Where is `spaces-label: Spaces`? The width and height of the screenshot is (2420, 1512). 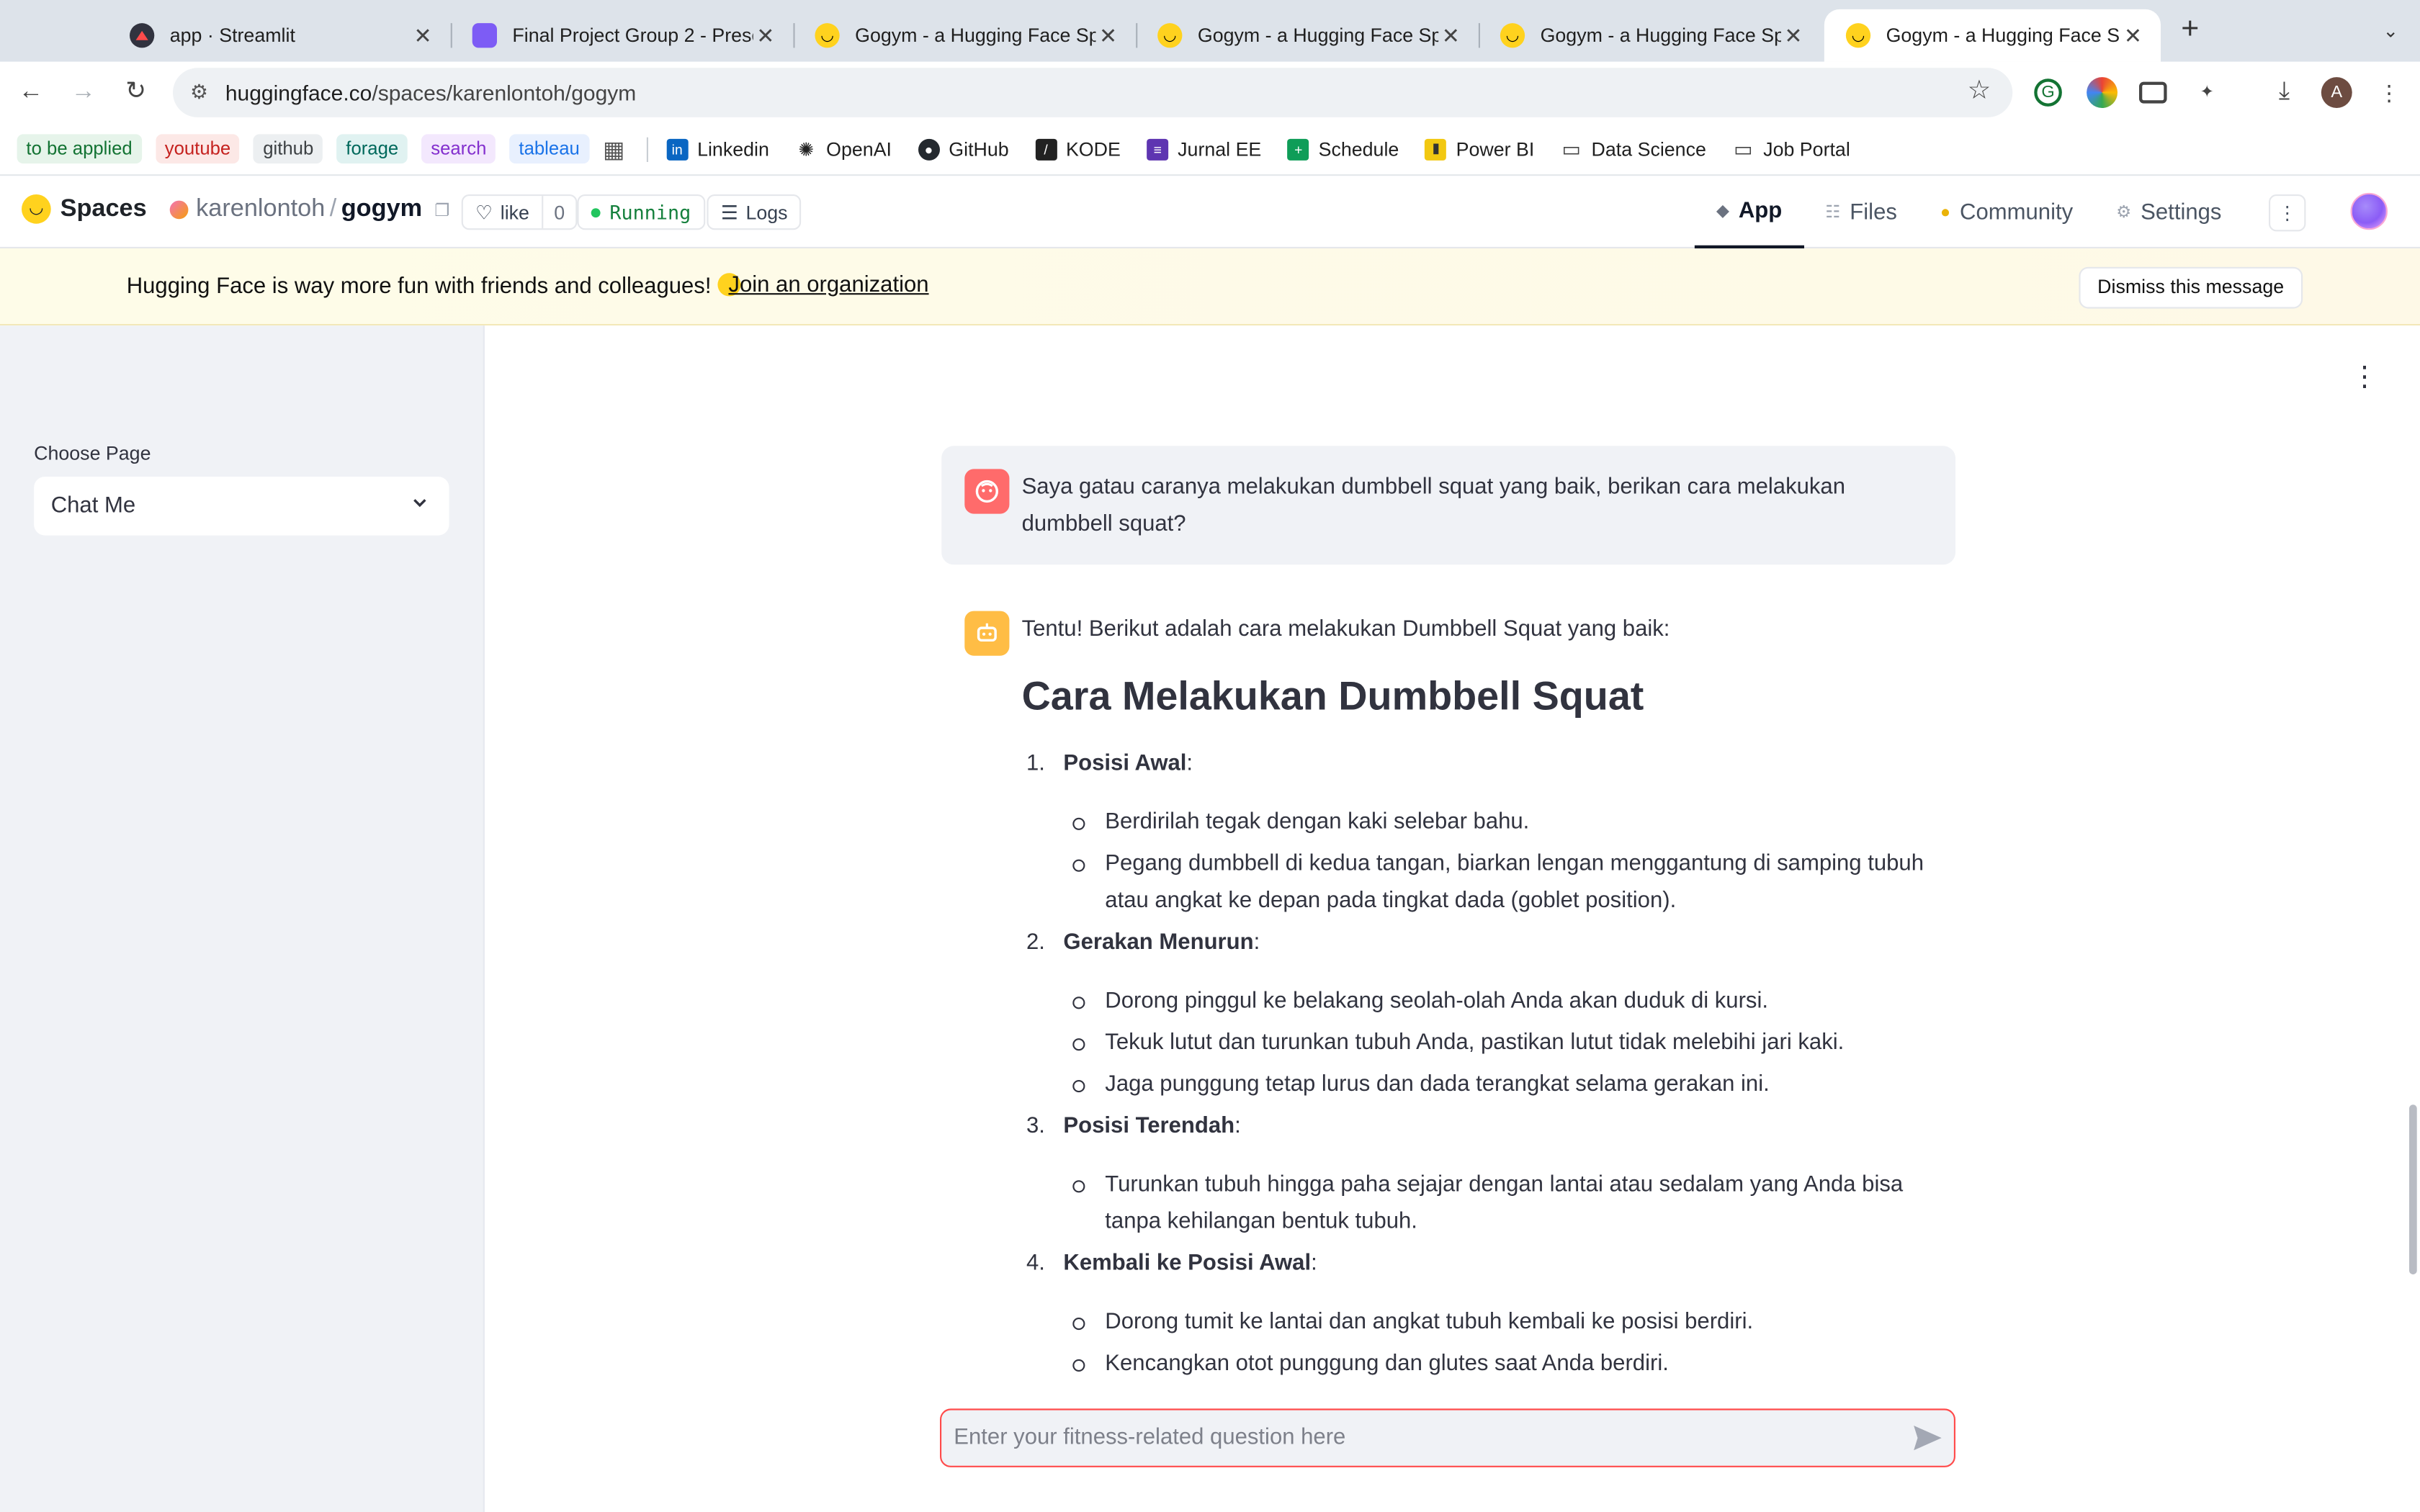 spaces-label: Spaces is located at coordinates (103, 208).